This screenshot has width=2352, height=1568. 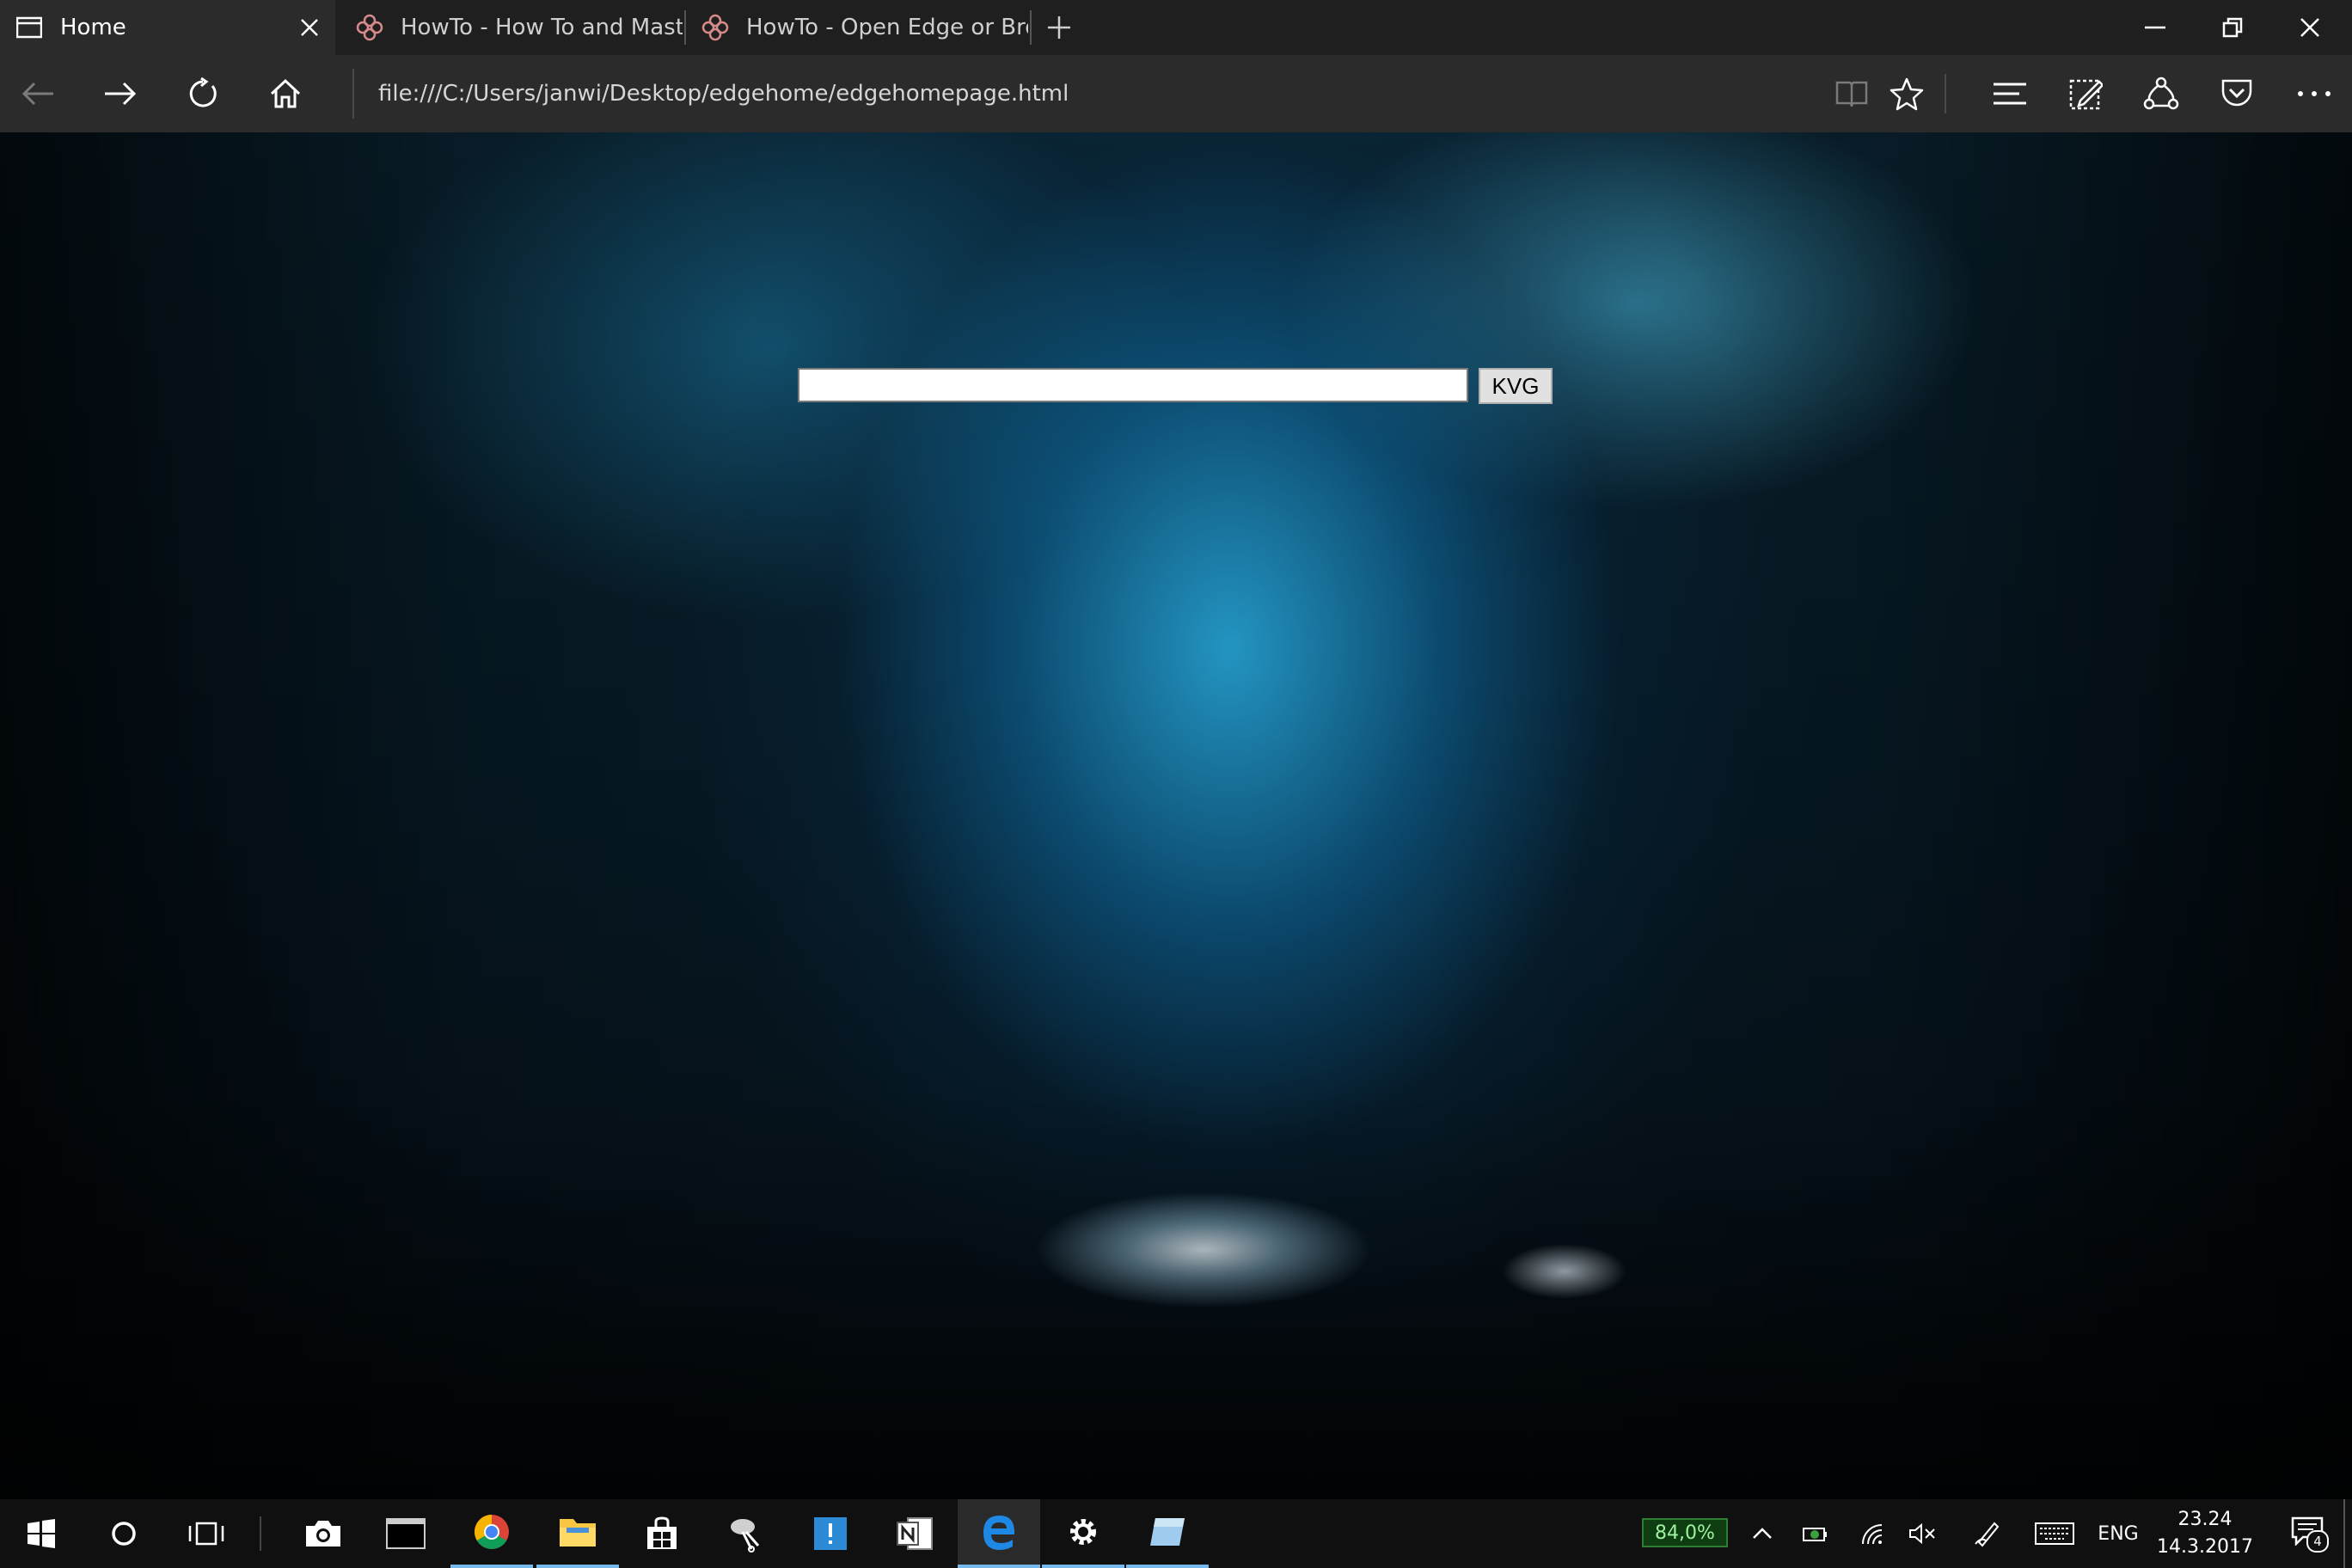 I want to click on pen-workspace-button, so click(x=1987, y=1533).